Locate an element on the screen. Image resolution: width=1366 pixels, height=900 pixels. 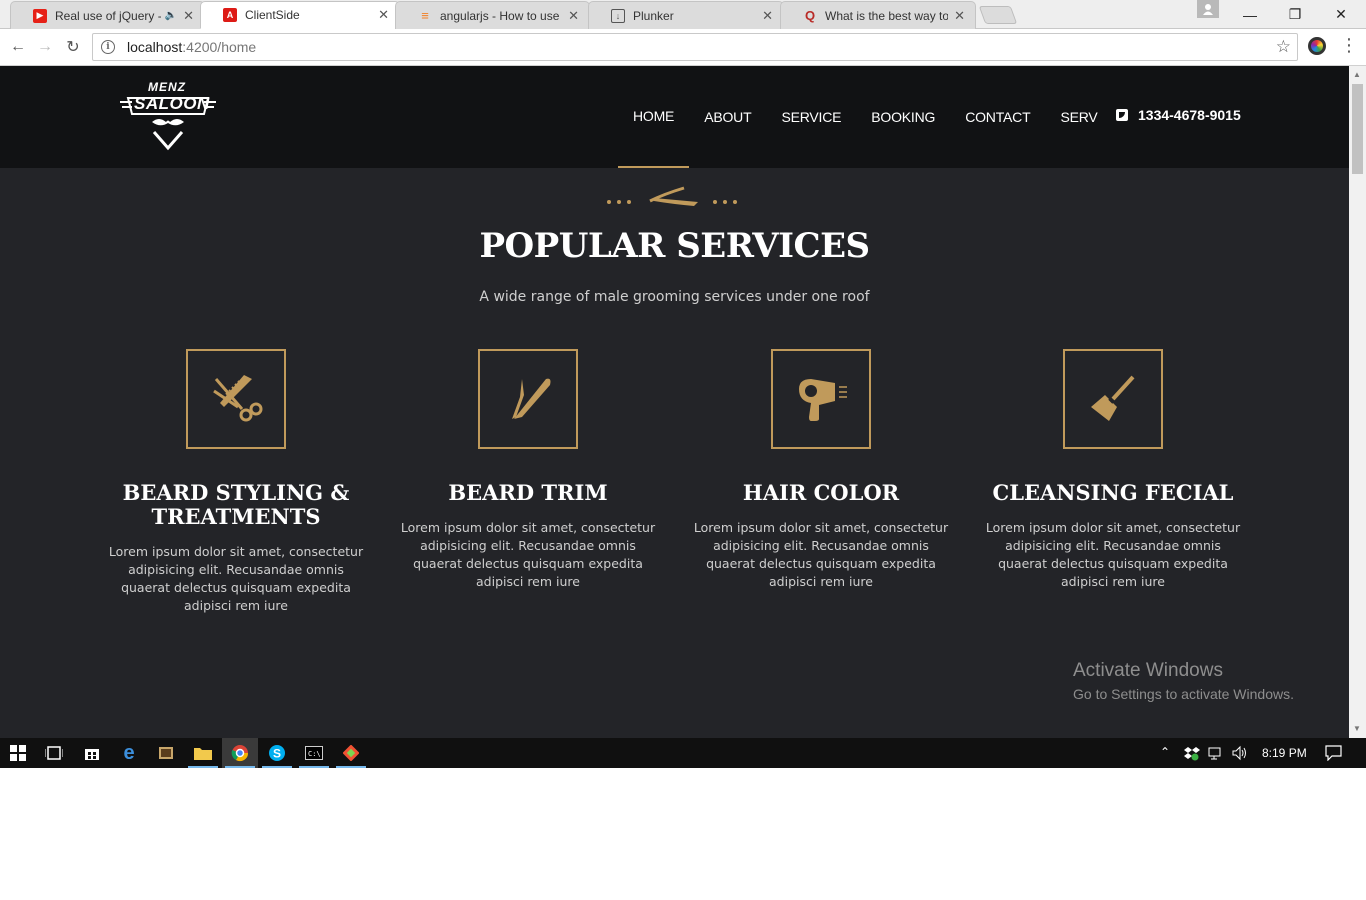
tab-plunker: ↓ Plunker ✕ is located at coordinates (686, 15).